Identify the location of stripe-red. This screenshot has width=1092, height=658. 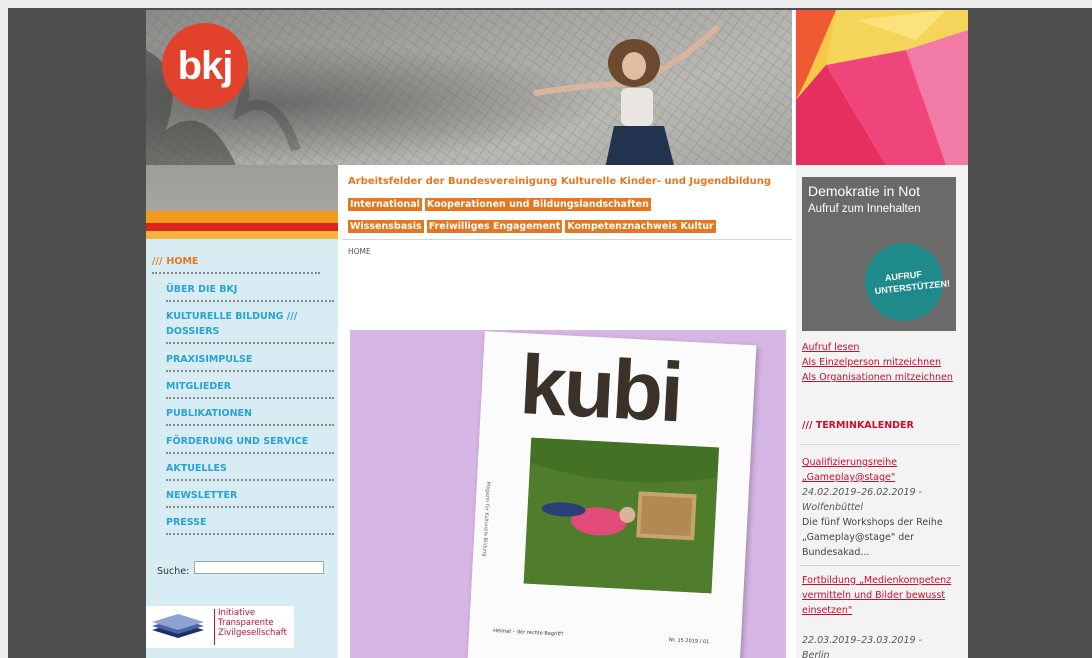
(242, 227).